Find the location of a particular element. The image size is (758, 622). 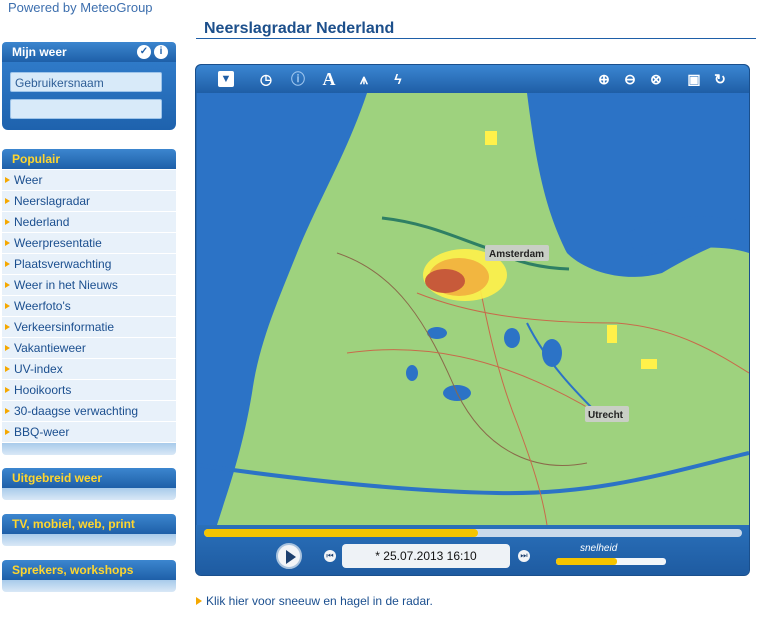

menu-item-weerpresentatie: Weerpresentatie is located at coordinates (89, 243).